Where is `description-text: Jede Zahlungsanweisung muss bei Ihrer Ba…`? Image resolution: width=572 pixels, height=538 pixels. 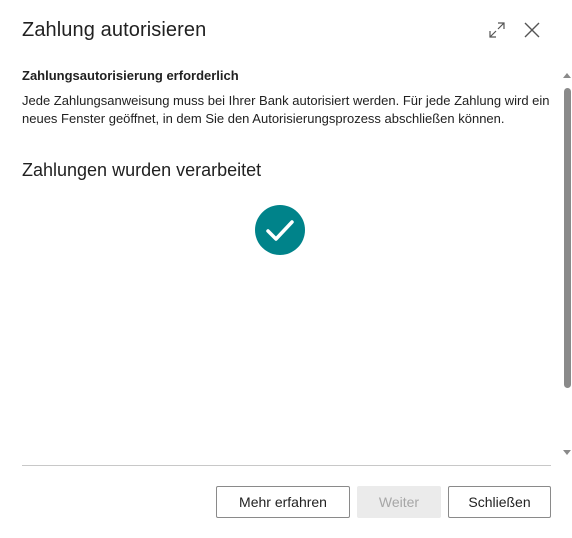
description-text: Jede Zahlungsanweisung muss bei Ihrer Ba… is located at coordinates (286, 109).